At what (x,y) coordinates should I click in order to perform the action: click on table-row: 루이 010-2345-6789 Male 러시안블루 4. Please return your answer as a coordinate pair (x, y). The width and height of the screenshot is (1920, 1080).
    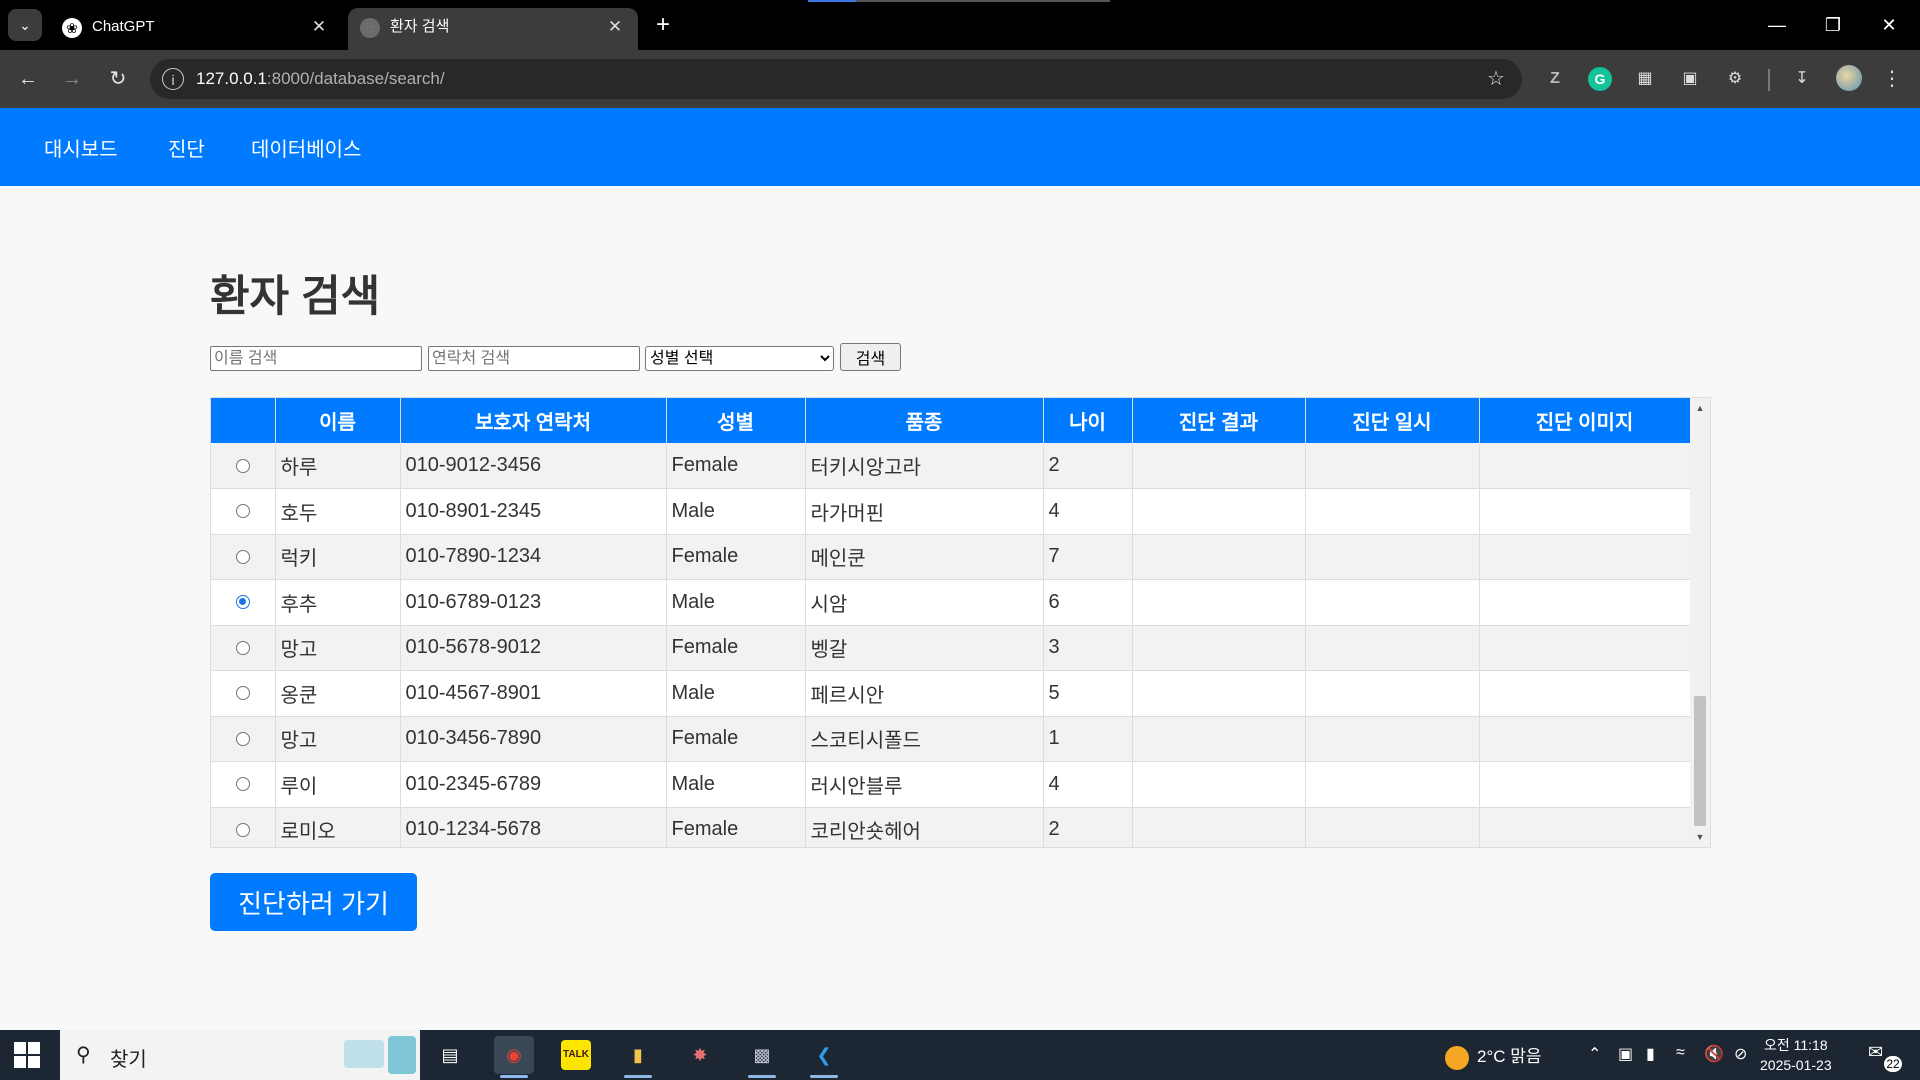
    Looking at the image, I should click on (951, 784).